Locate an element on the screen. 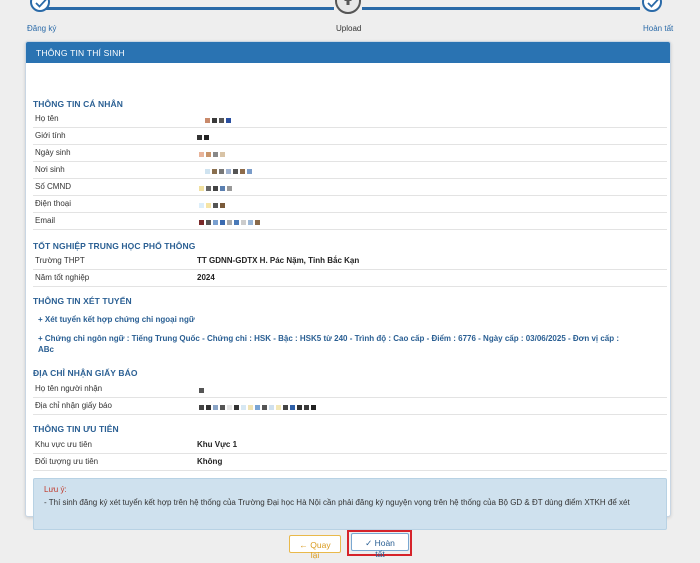 Image resolution: width=700 pixels, height=563 pixels. row-gender: Giới tính is located at coordinates (350, 136).